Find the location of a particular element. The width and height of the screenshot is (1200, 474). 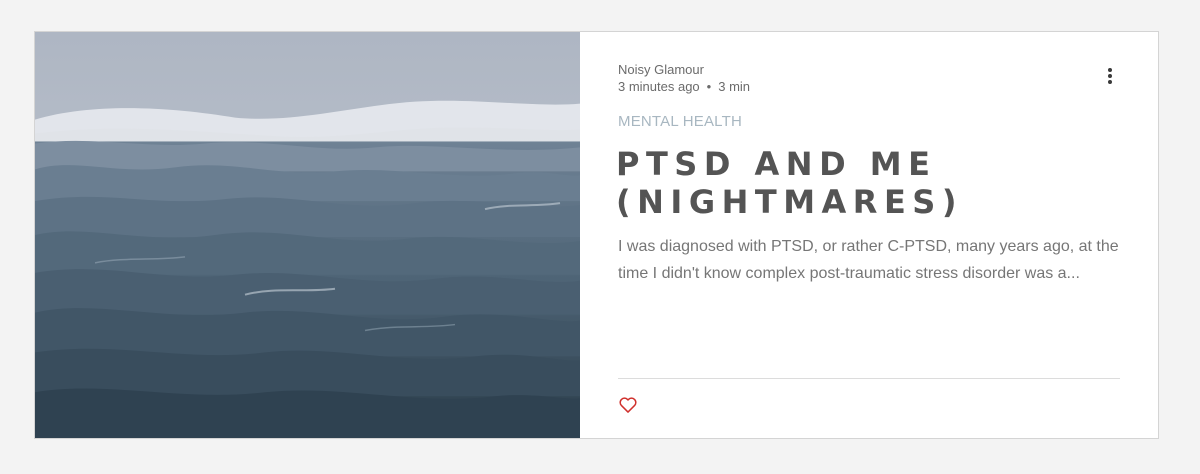

post-meta: Noisy Glamour 3 minutes ago • 3 min is located at coordinates (684, 78).